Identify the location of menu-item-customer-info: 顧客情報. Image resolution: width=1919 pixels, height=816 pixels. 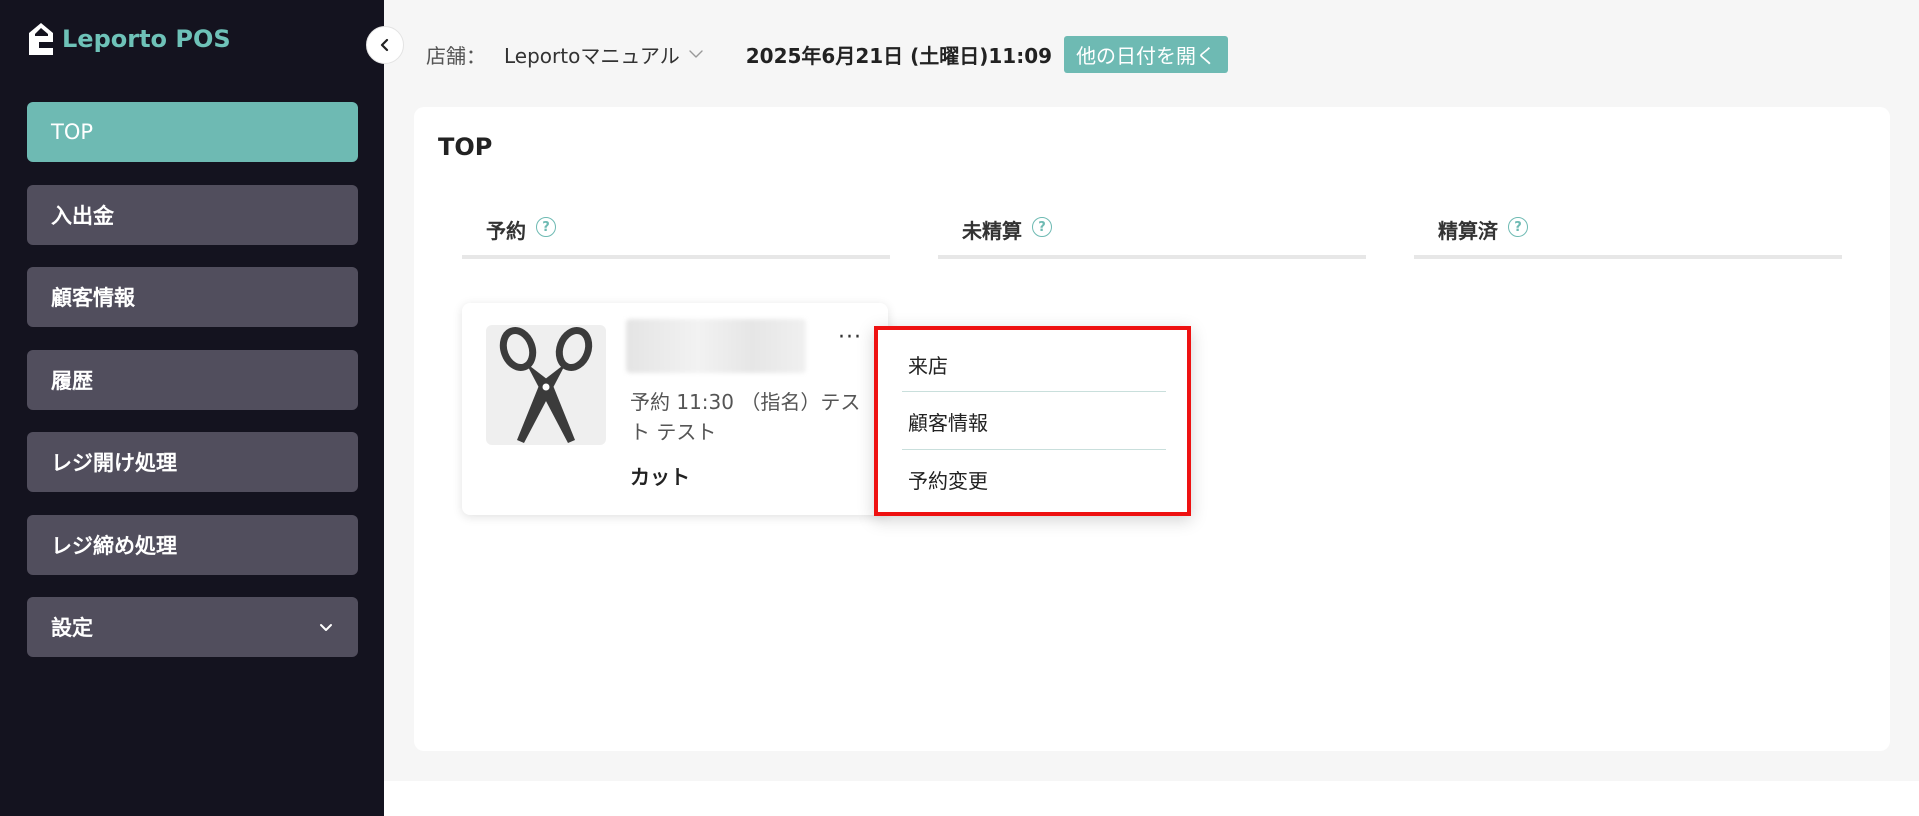
(1034, 421).